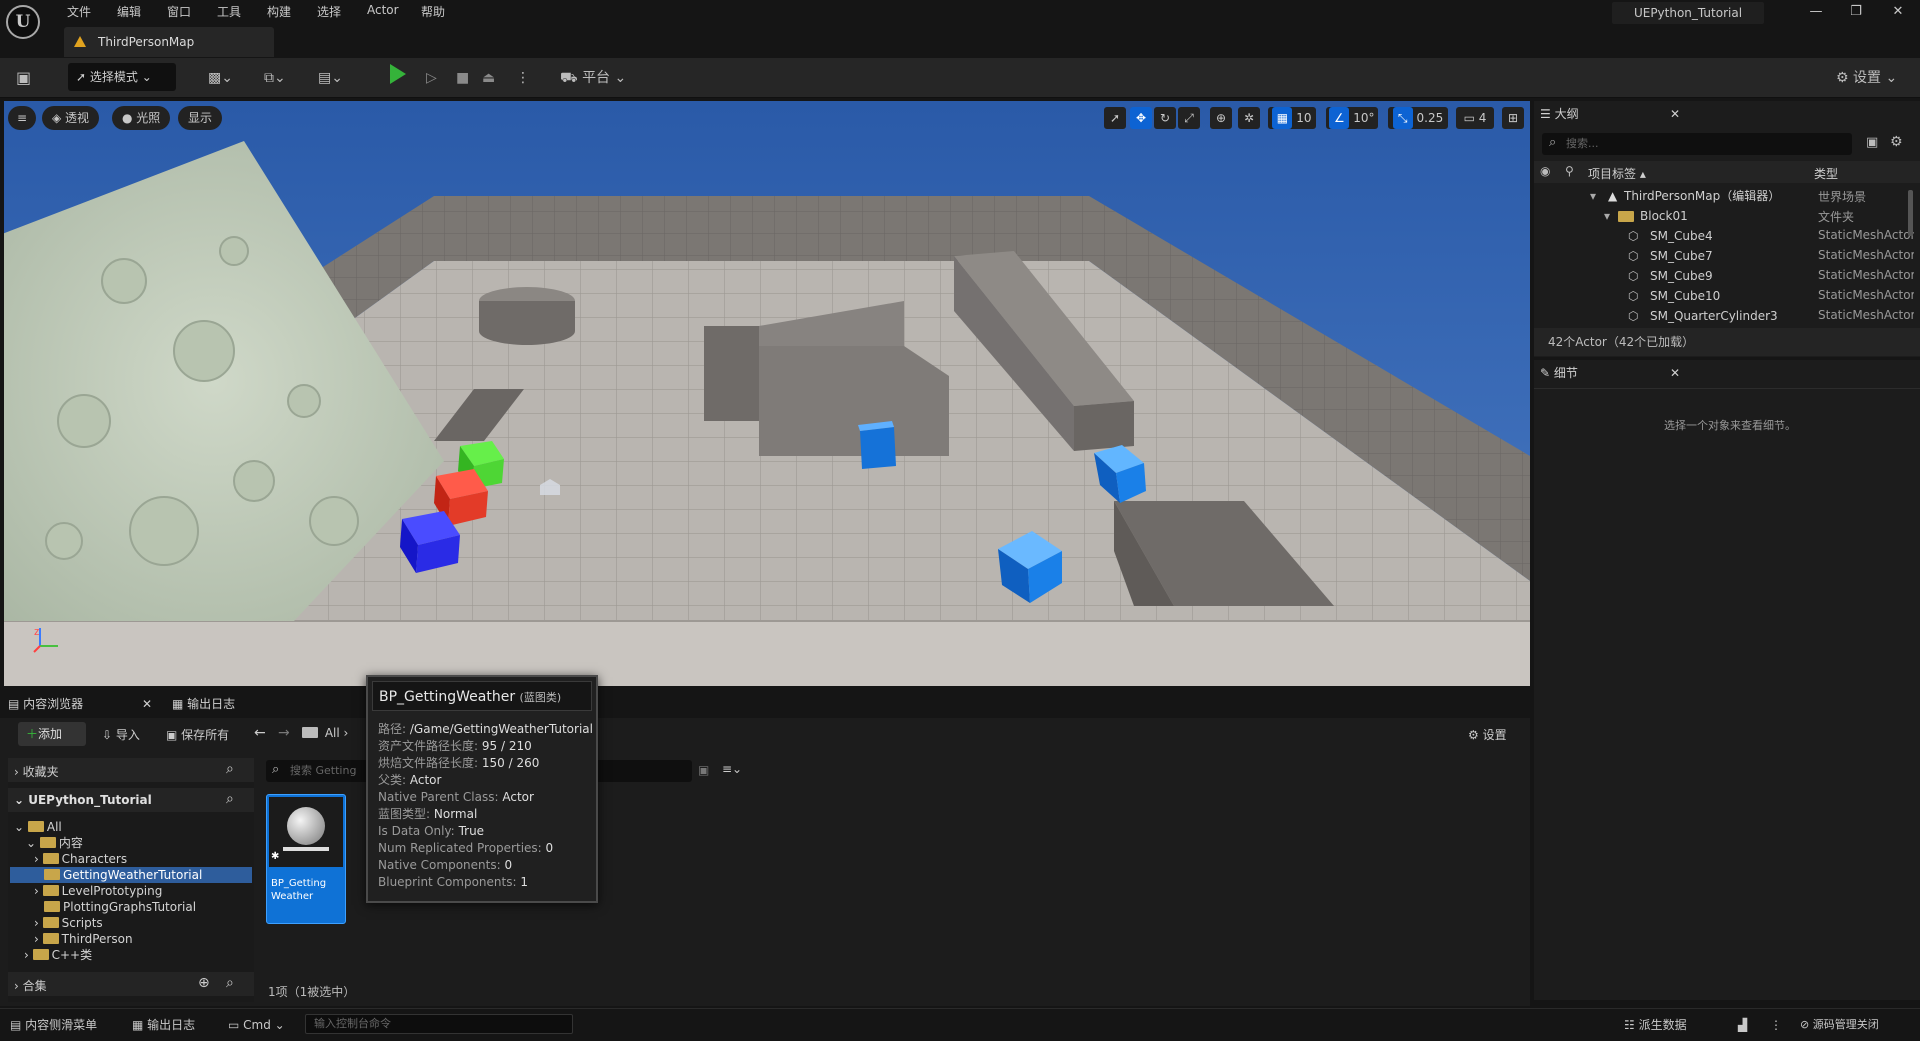  I want to click on trace-icon: ▟, so click(1742, 1025).